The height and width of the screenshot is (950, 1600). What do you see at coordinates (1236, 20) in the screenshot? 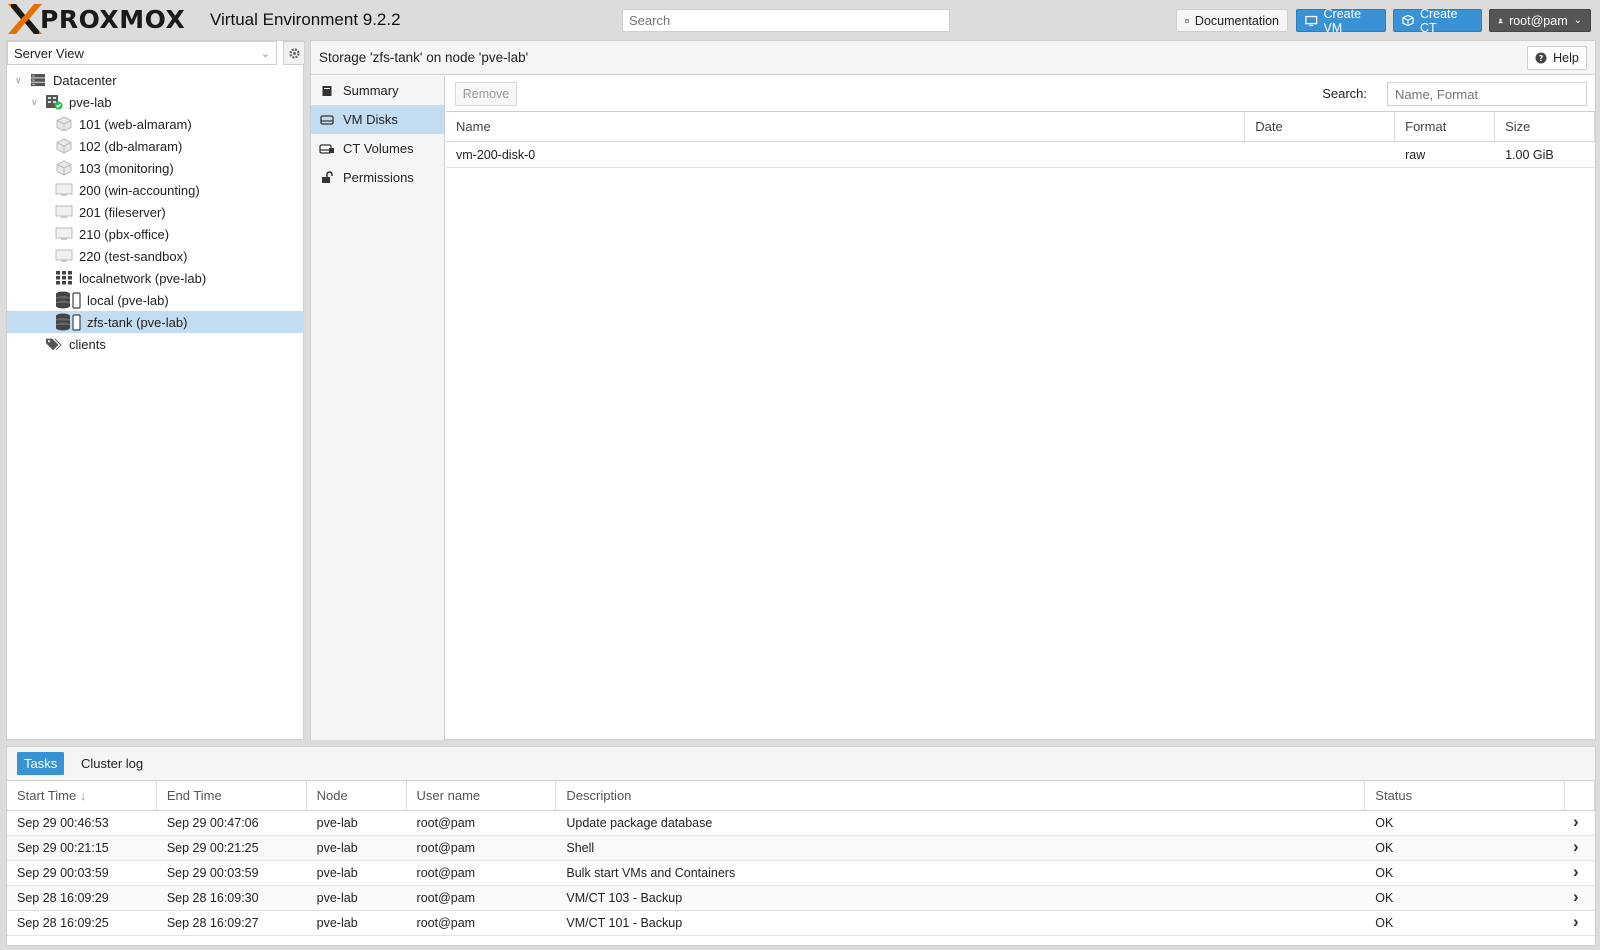
I see `documentation-label: Documentation` at bounding box center [1236, 20].